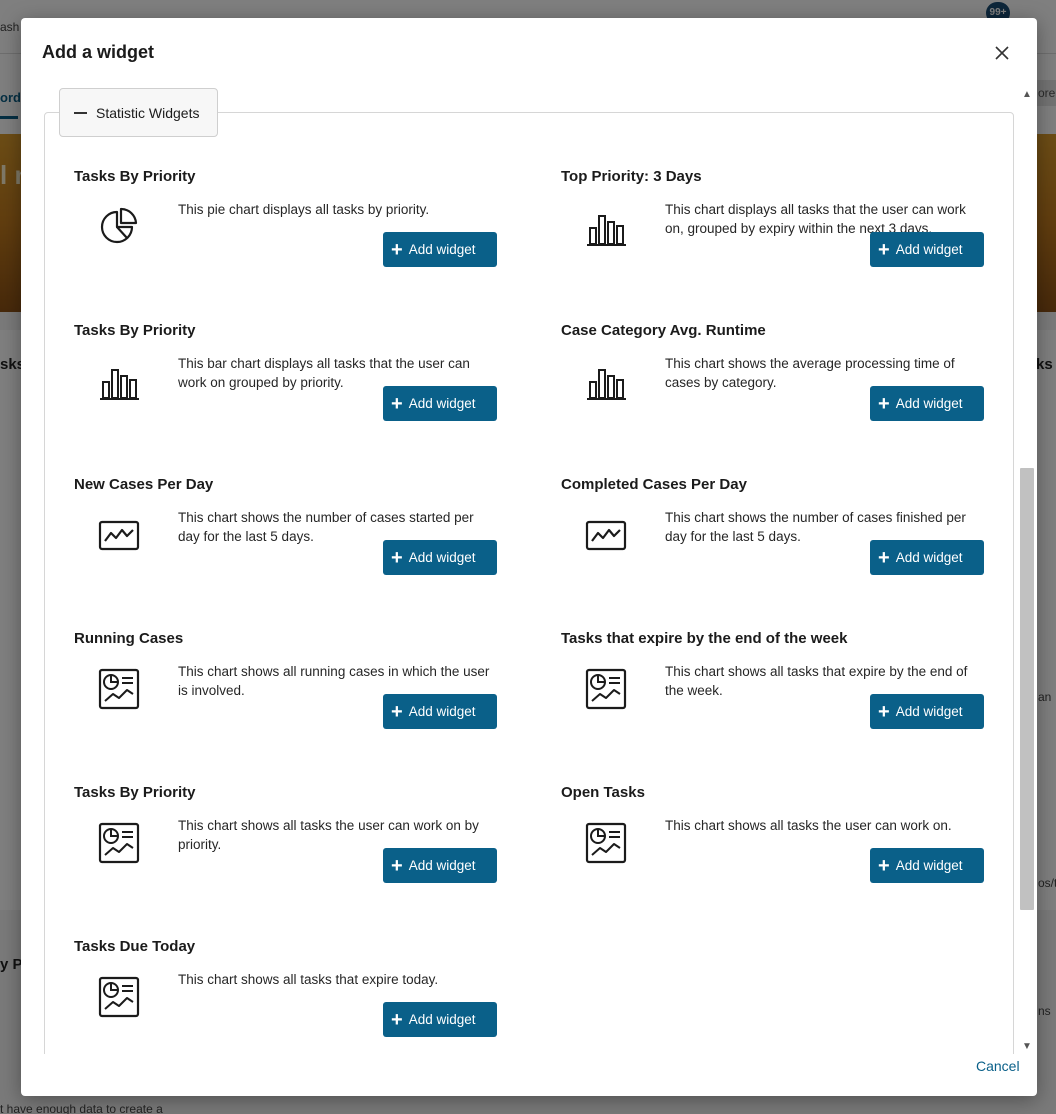  I want to click on widget-title: Completed Cases Per Day, so click(654, 484).